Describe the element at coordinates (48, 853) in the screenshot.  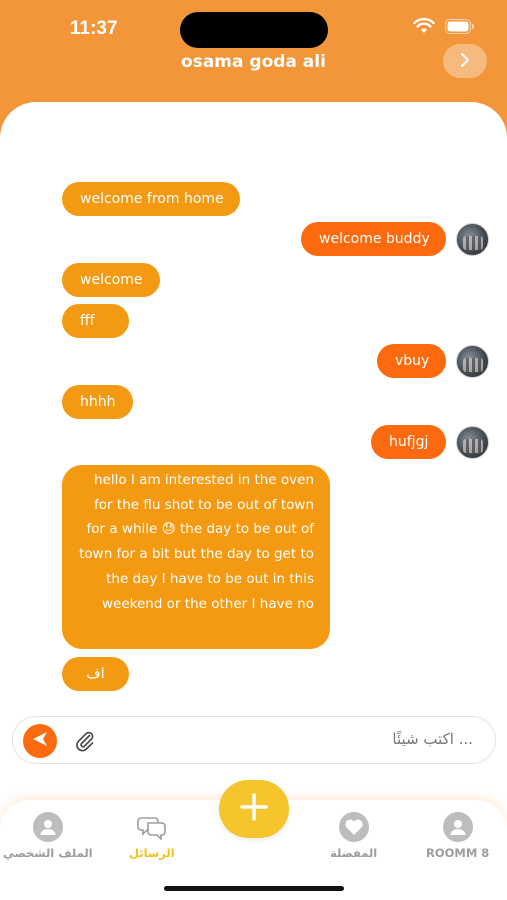
I see `tab-label: الملف الشخصي` at that location.